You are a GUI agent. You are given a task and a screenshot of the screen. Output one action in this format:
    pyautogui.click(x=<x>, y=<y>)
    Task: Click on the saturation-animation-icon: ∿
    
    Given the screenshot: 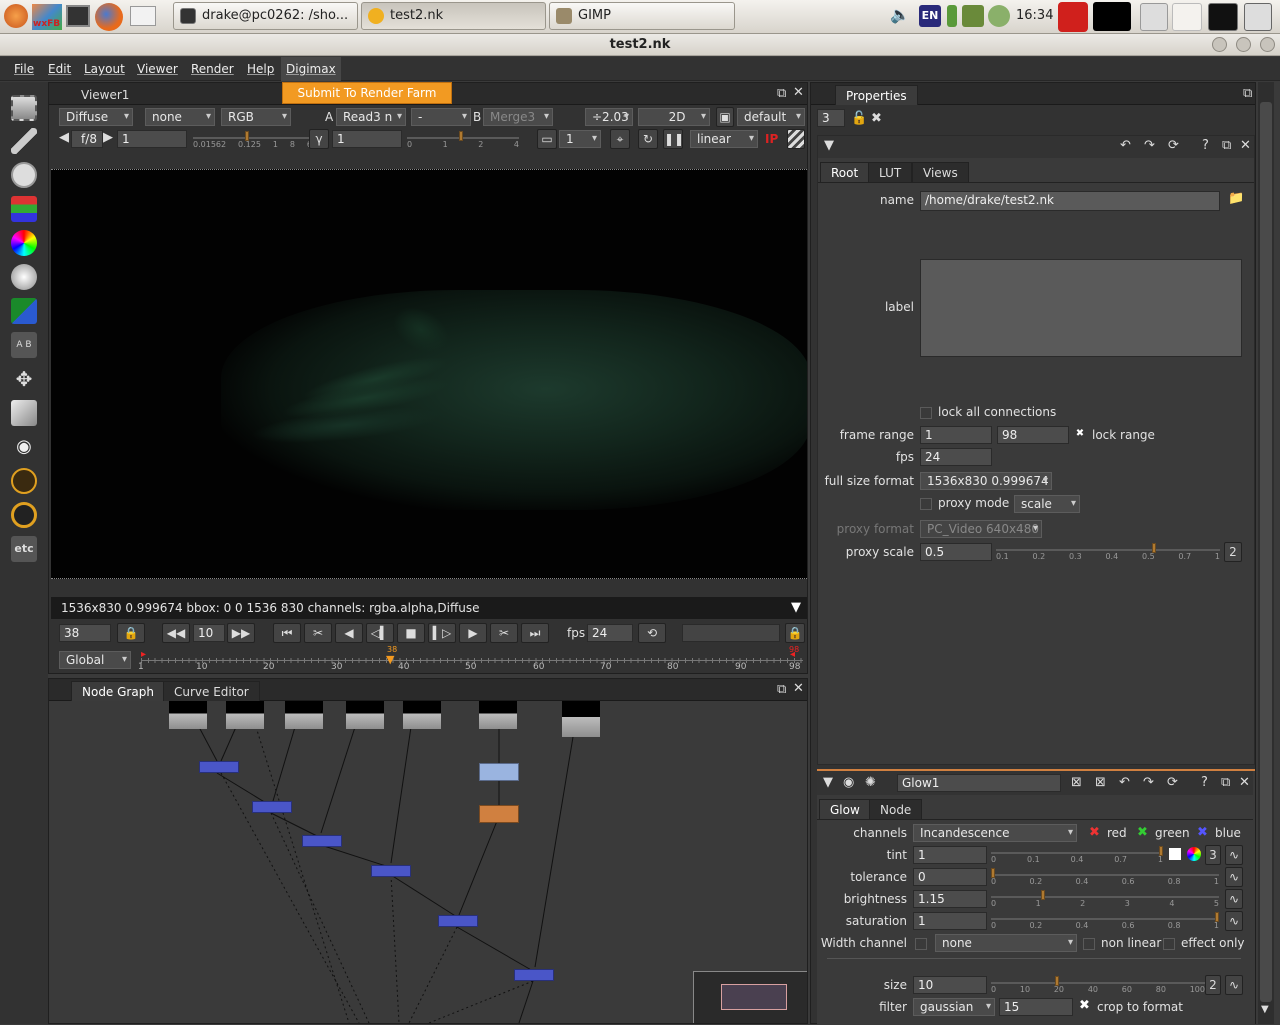 What is the action you would take?
    pyautogui.click(x=1234, y=921)
    